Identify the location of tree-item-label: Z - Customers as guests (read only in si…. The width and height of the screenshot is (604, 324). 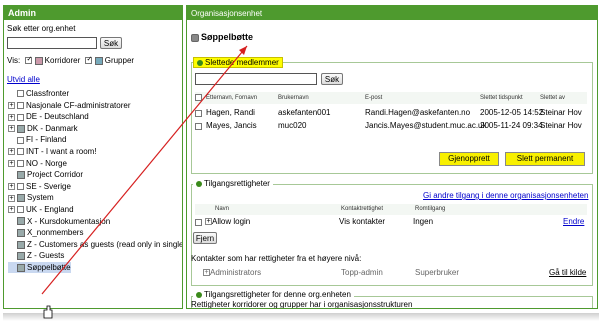
(105, 244).